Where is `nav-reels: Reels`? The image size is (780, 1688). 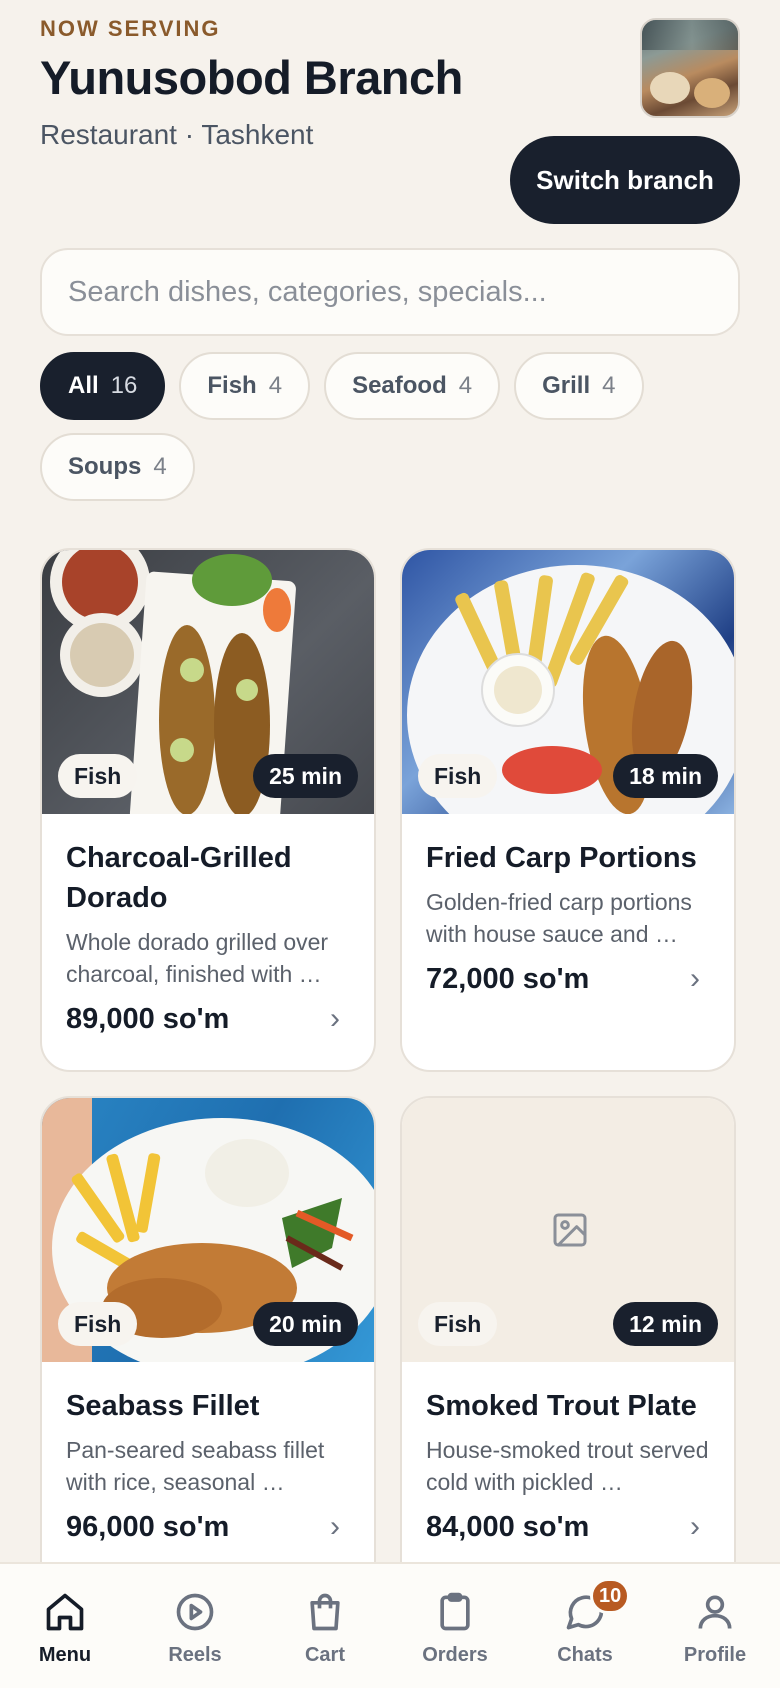
nav-reels: Reels is located at coordinates (195, 1628).